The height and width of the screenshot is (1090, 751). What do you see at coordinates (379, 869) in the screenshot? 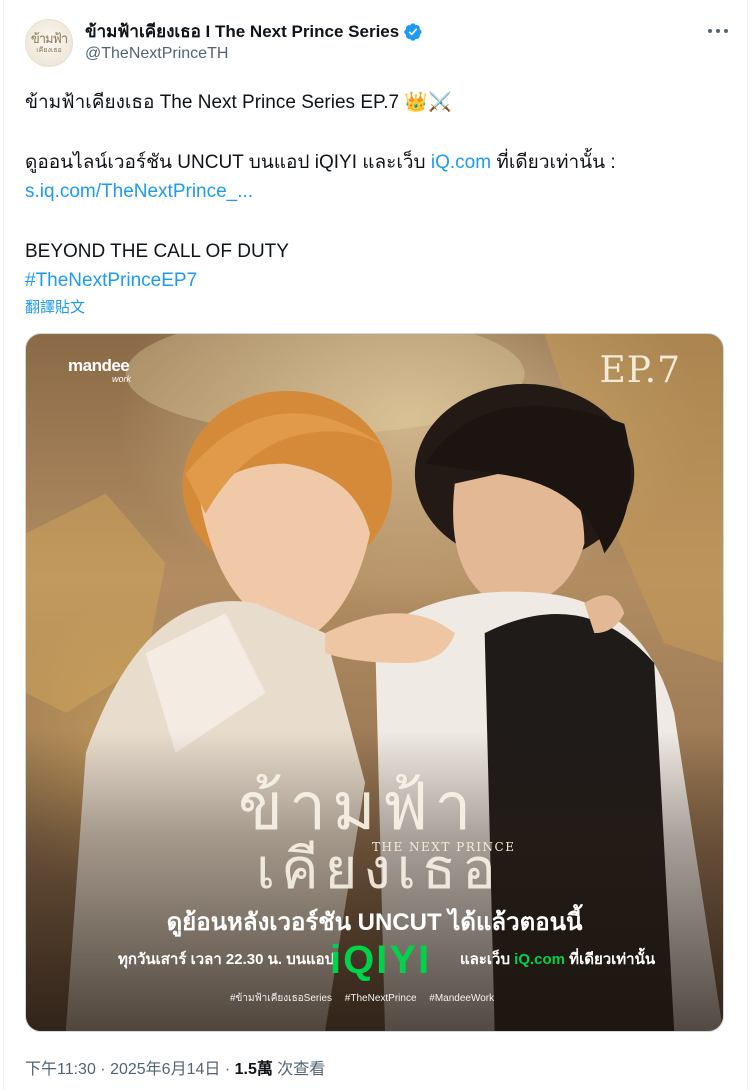
I see `poster-title-thai-bottom: เคียงเธอ` at bounding box center [379, 869].